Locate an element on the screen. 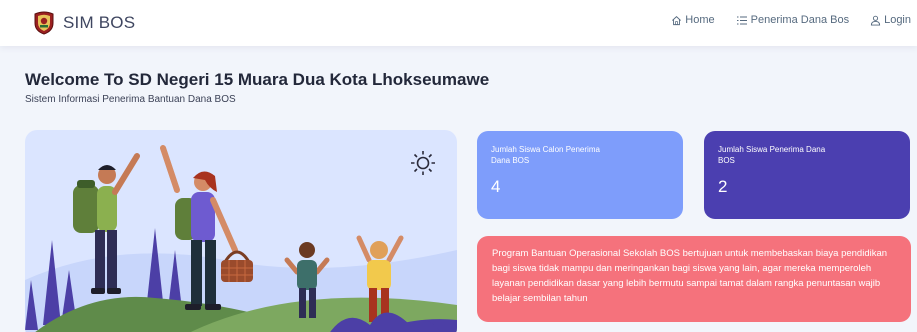 The image size is (917, 332). nav-home-label: Home is located at coordinates (700, 20).